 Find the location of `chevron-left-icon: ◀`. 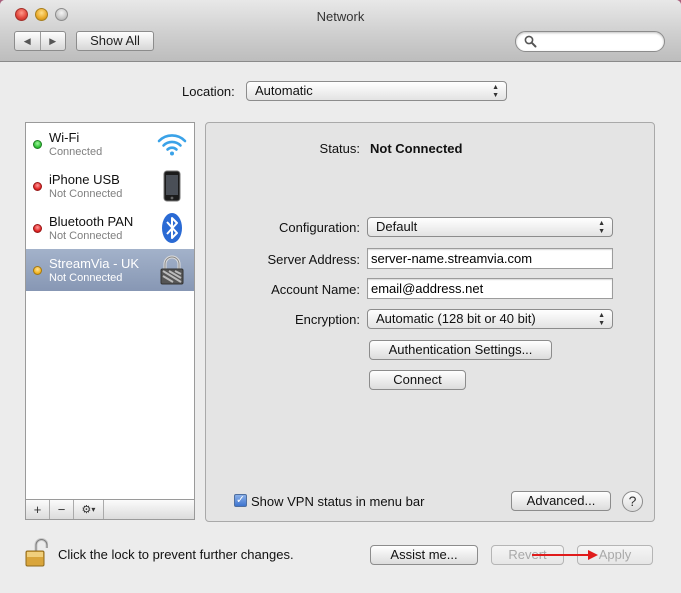

chevron-left-icon: ◀ is located at coordinates (27, 40).